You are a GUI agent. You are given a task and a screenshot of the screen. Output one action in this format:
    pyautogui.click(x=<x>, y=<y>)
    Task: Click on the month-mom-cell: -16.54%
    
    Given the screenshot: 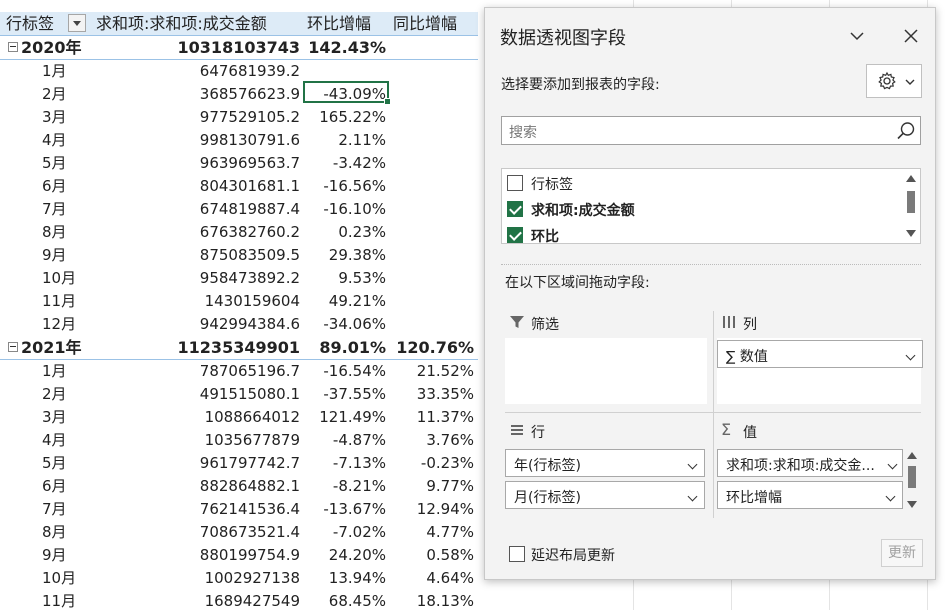 What is the action you would take?
    pyautogui.click(x=343, y=371)
    